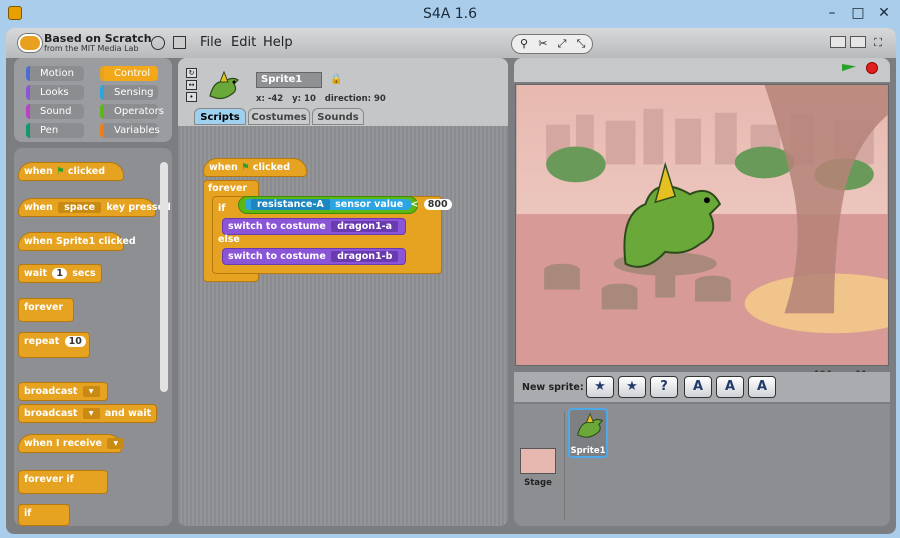 Image resolution: width=900 pixels, height=538 pixels. I want to click on switch-costume-block-a: switch to costume dragon1-a, so click(314, 226).